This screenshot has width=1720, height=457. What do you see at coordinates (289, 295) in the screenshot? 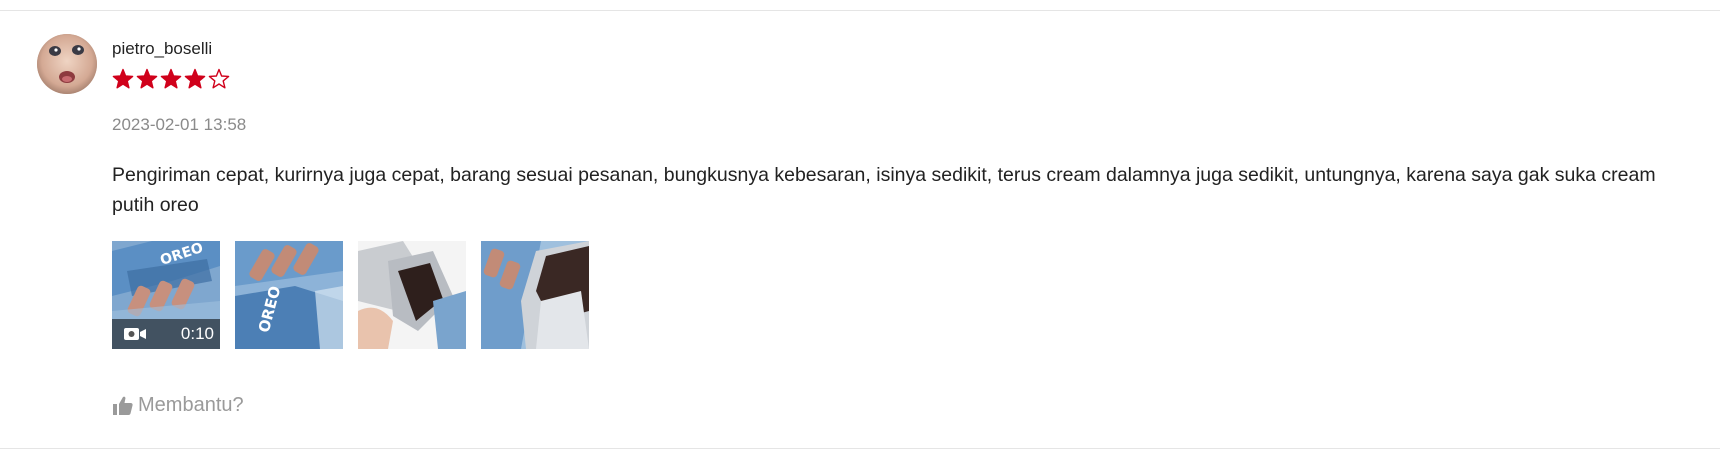
I see `media-thumbnail-image: OREO` at bounding box center [289, 295].